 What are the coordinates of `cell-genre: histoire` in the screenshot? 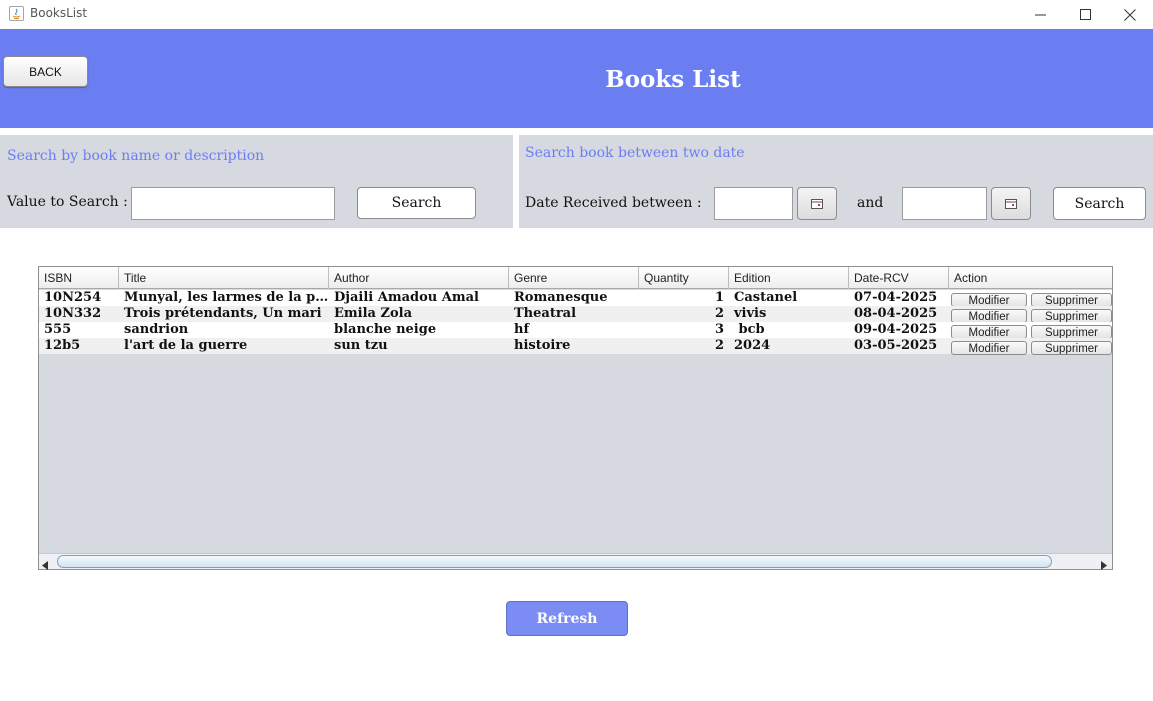 It's located at (542, 345).